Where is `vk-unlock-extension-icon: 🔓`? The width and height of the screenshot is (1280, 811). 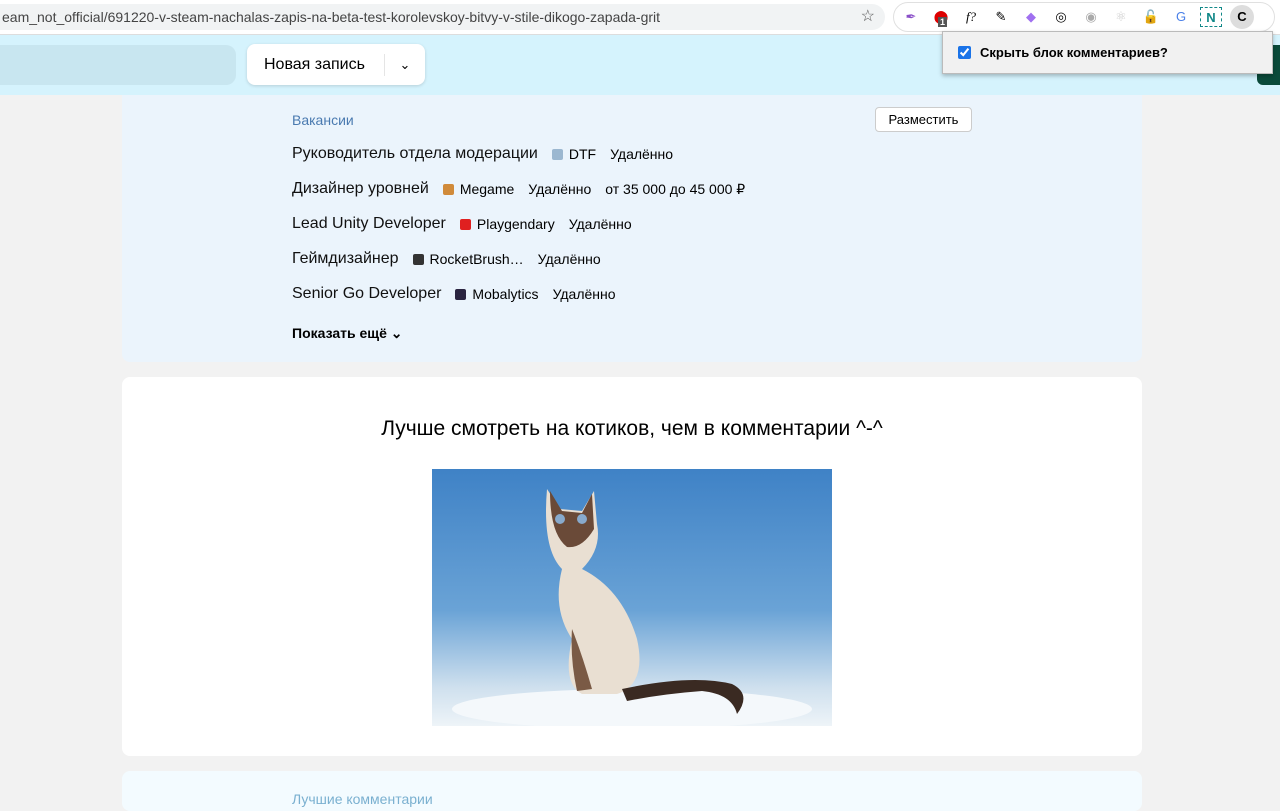
vk-unlock-extension-icon: 🔓 is located at coordinates (1151, 17).